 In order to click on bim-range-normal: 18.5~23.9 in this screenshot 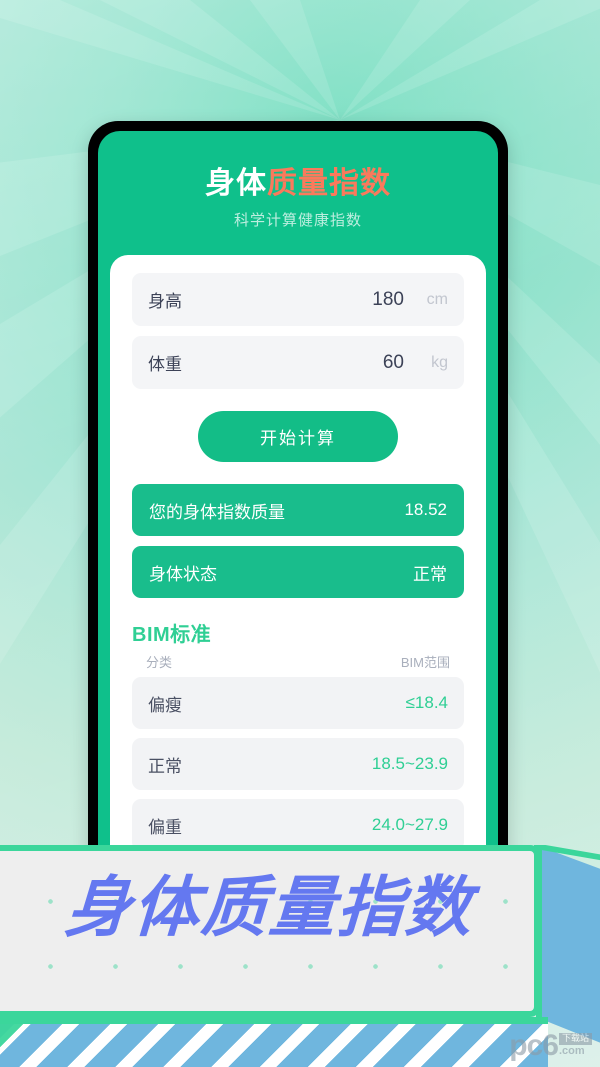, I will do `click(409, 763)`.